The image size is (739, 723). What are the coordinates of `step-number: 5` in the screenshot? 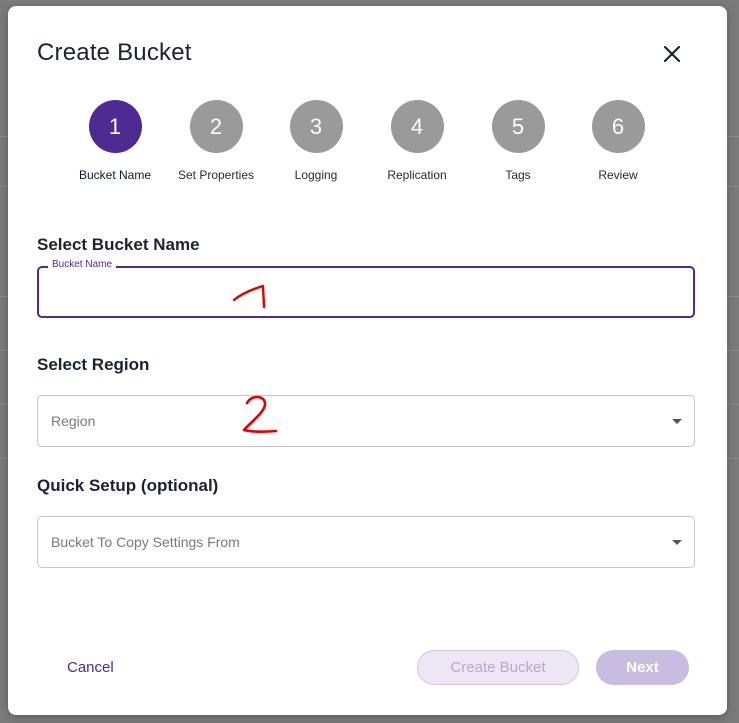 It's located at (518, 126).